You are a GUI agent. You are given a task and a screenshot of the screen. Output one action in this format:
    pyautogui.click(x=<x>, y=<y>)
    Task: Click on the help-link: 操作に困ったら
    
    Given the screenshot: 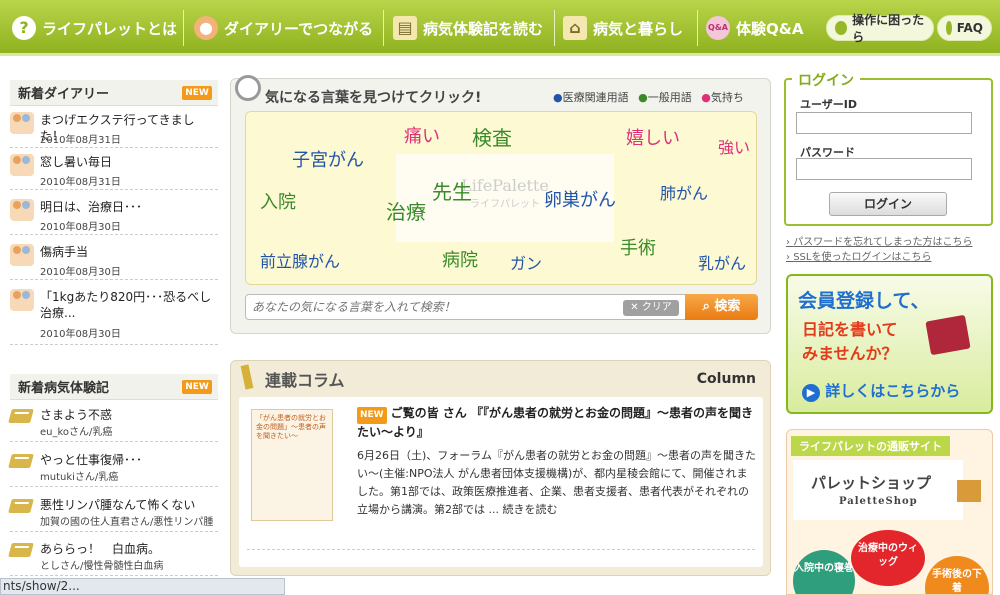 What is the action you would take?
    pyautogui.click(x=880, y=28)
    